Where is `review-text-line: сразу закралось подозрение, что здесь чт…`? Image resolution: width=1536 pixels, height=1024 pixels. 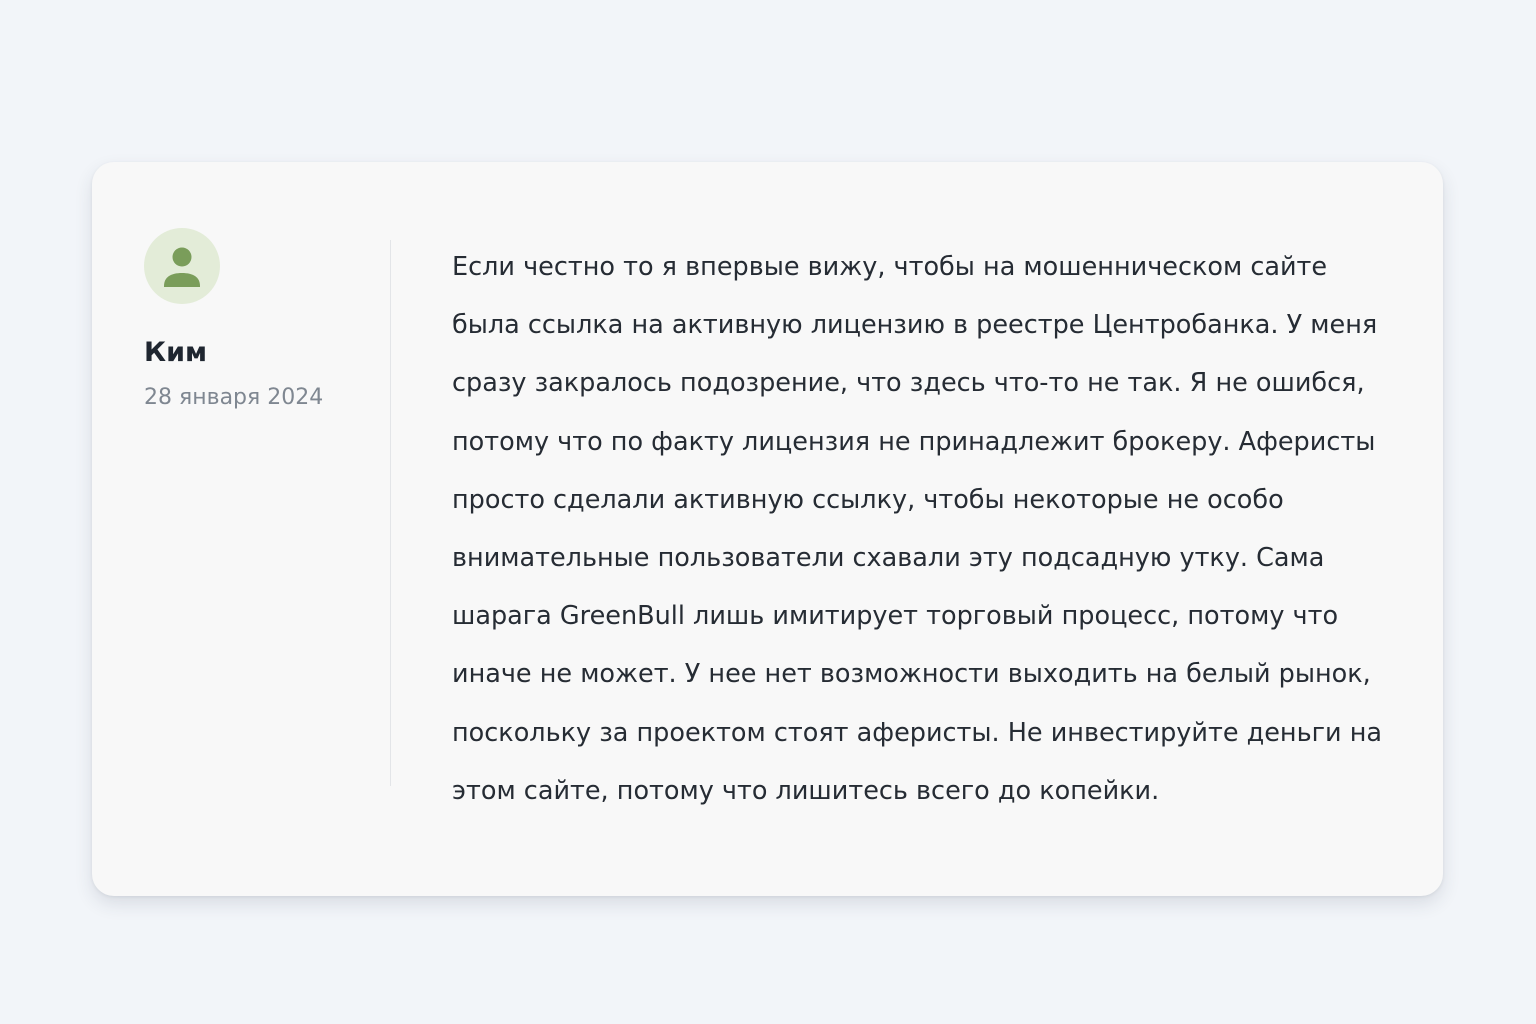 review-text-line: сразу закралось подозрение, что здесь чт… is located at coordinates (908, 383).